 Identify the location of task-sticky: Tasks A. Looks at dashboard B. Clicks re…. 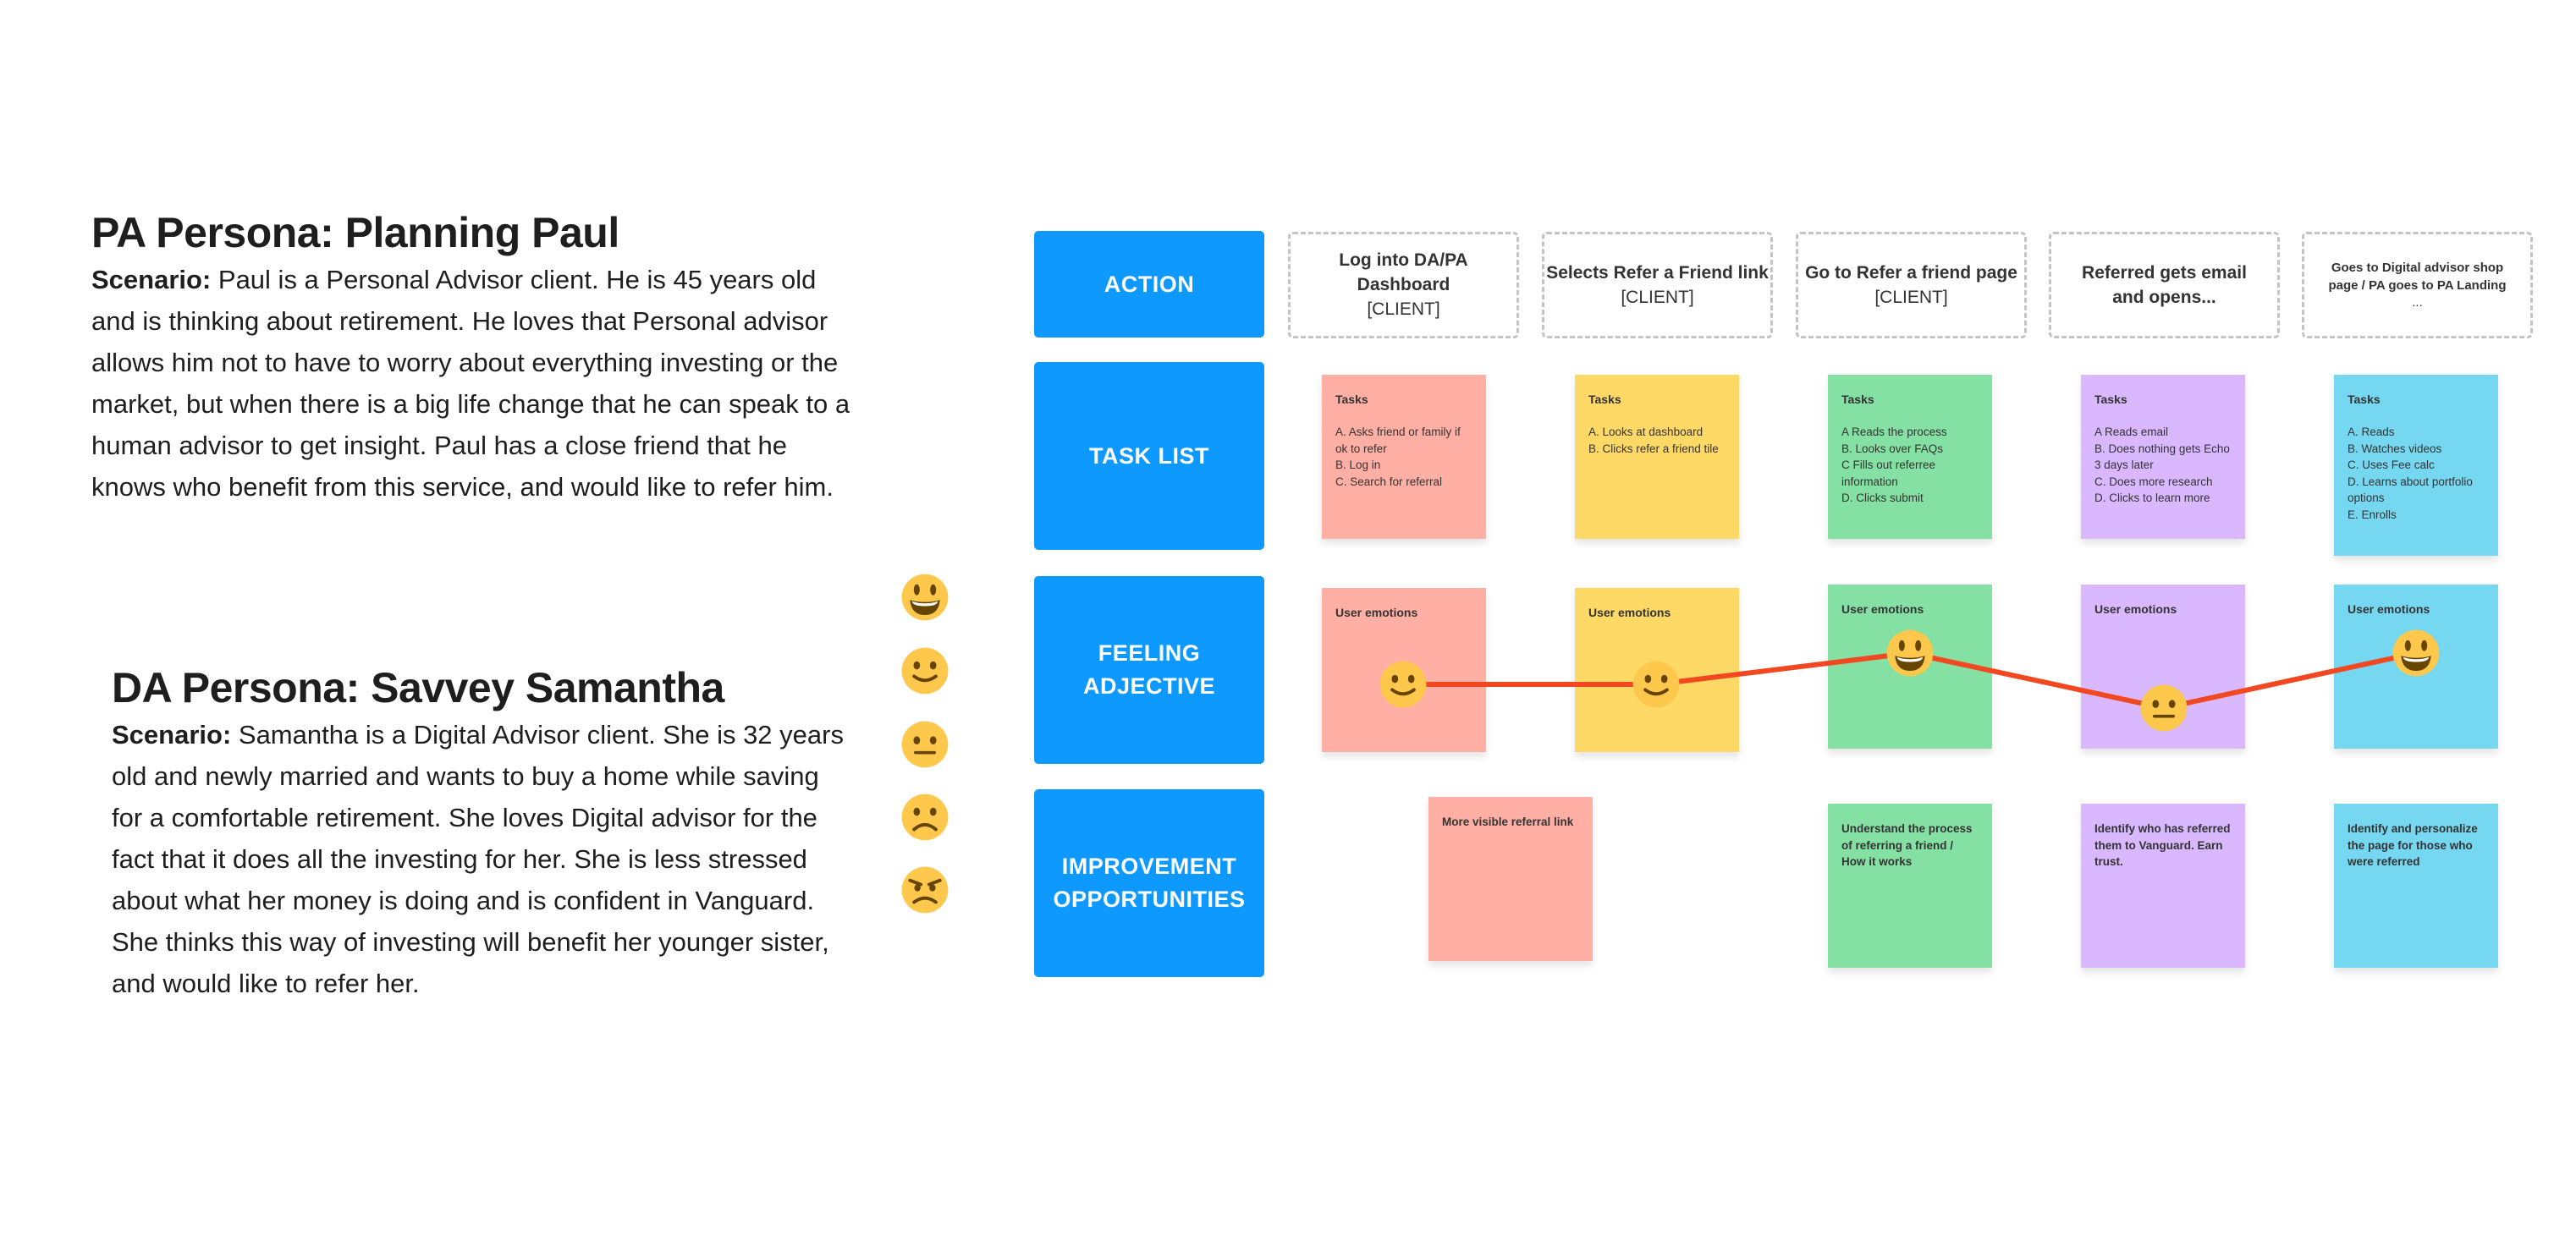
(1657, 457).